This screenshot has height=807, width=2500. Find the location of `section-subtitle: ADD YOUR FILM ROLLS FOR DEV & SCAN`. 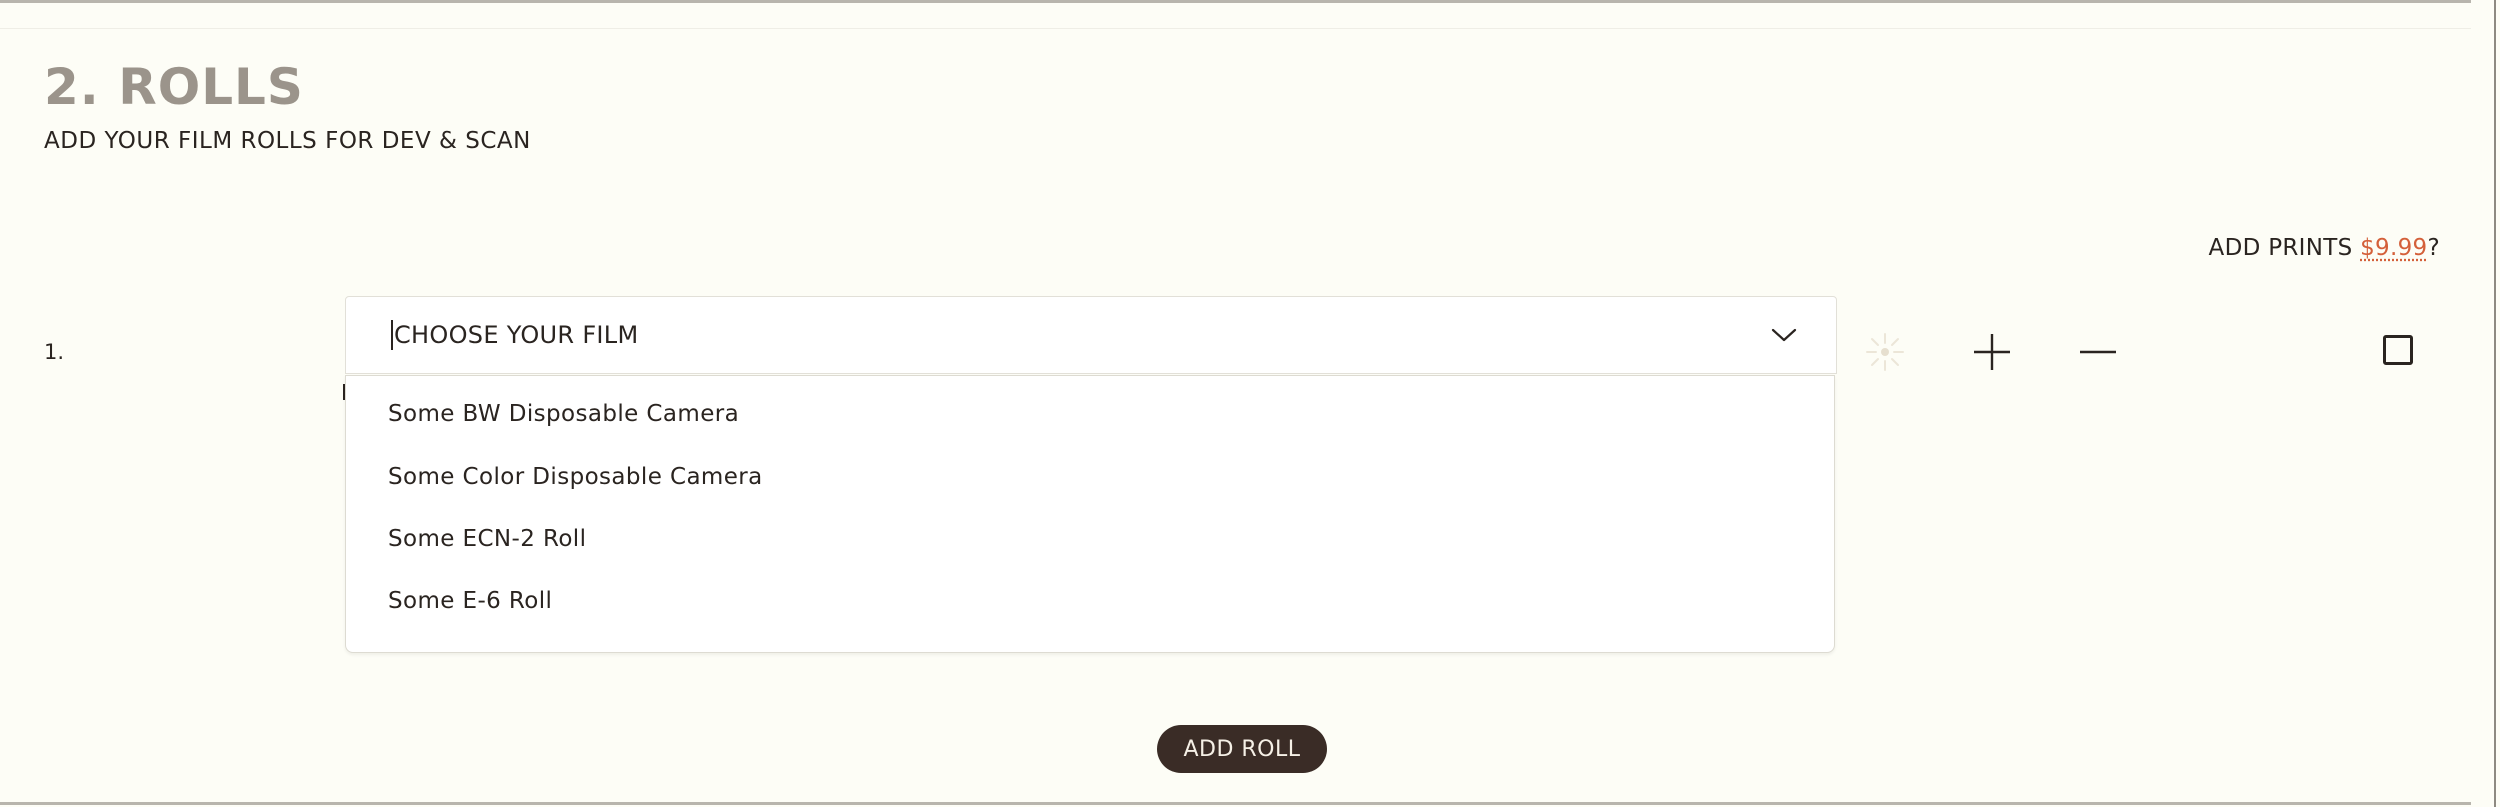

section-subtitle: ADD YOUR FILM ROLLS FOR DEV & SCAN is located at coordinates (287, 141).